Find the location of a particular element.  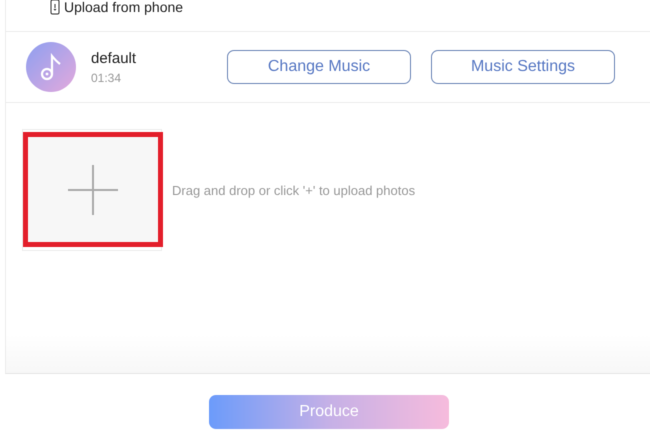

upload-from-phone-link: Upload from phone is located at coordinates (117, 7).